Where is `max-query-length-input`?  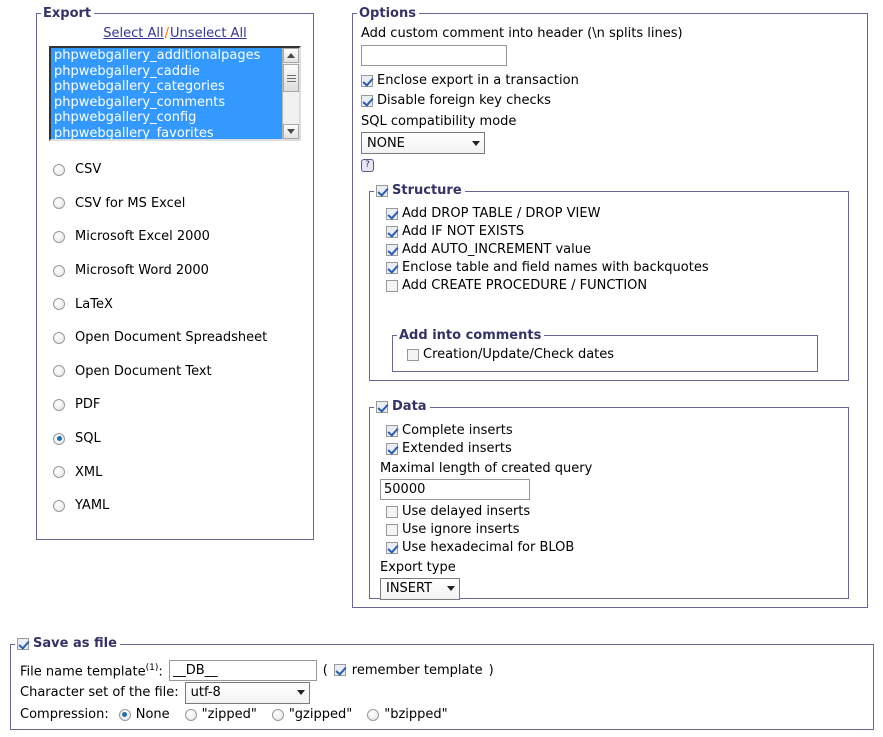 max-query-length-input is located at coordinates (455, 489).